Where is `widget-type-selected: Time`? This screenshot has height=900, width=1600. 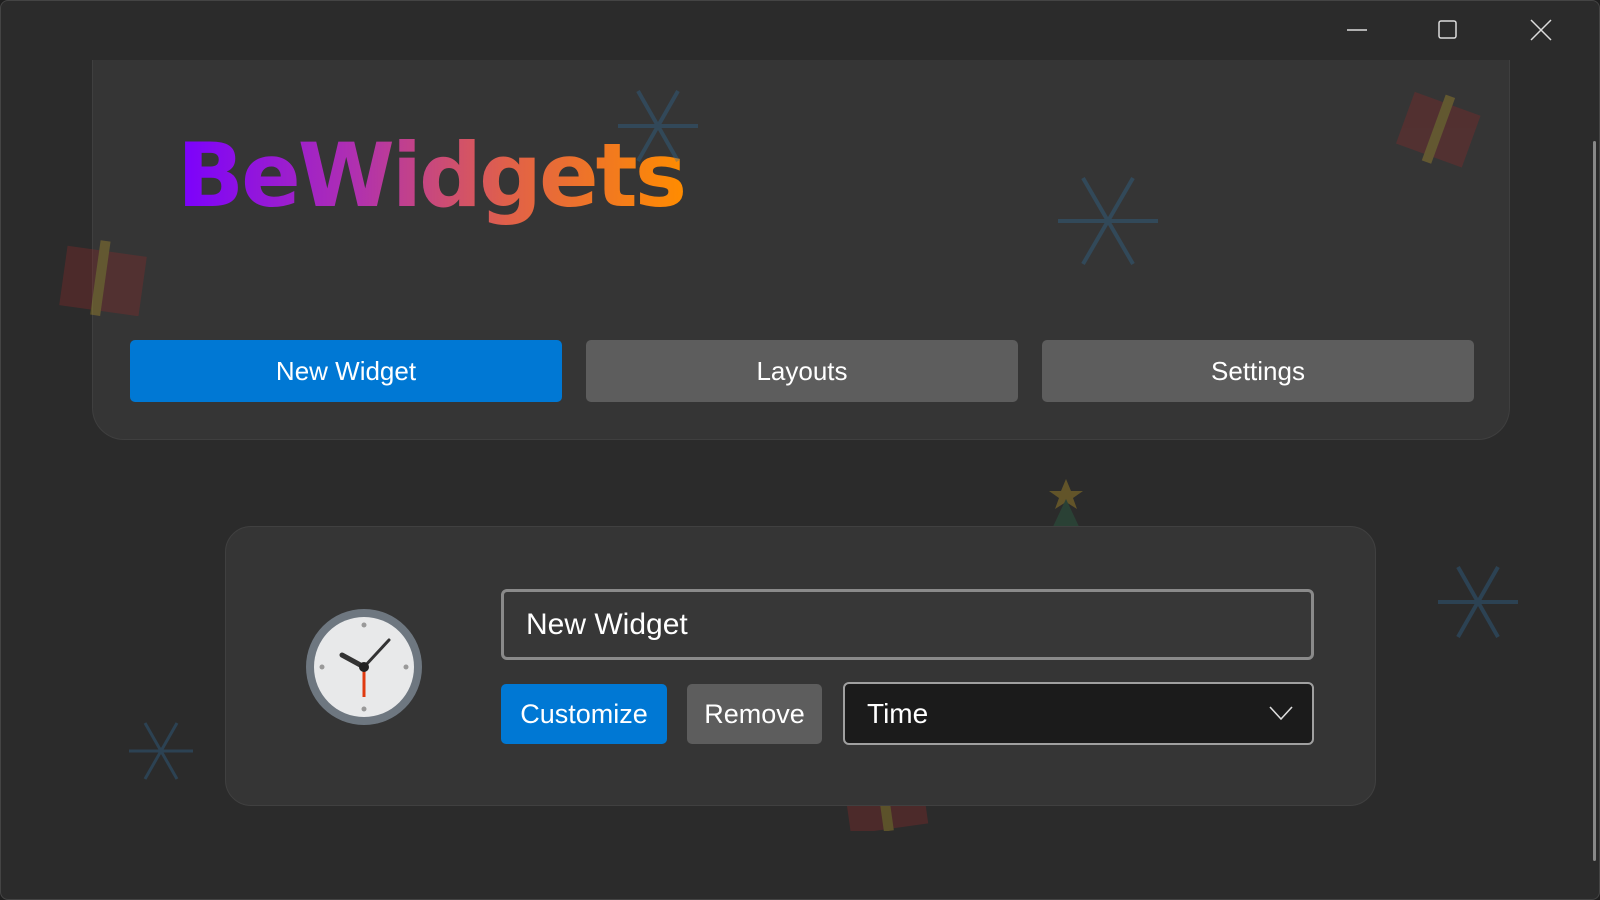 widget-type-selected: Time is located at coordinates (898, 713).